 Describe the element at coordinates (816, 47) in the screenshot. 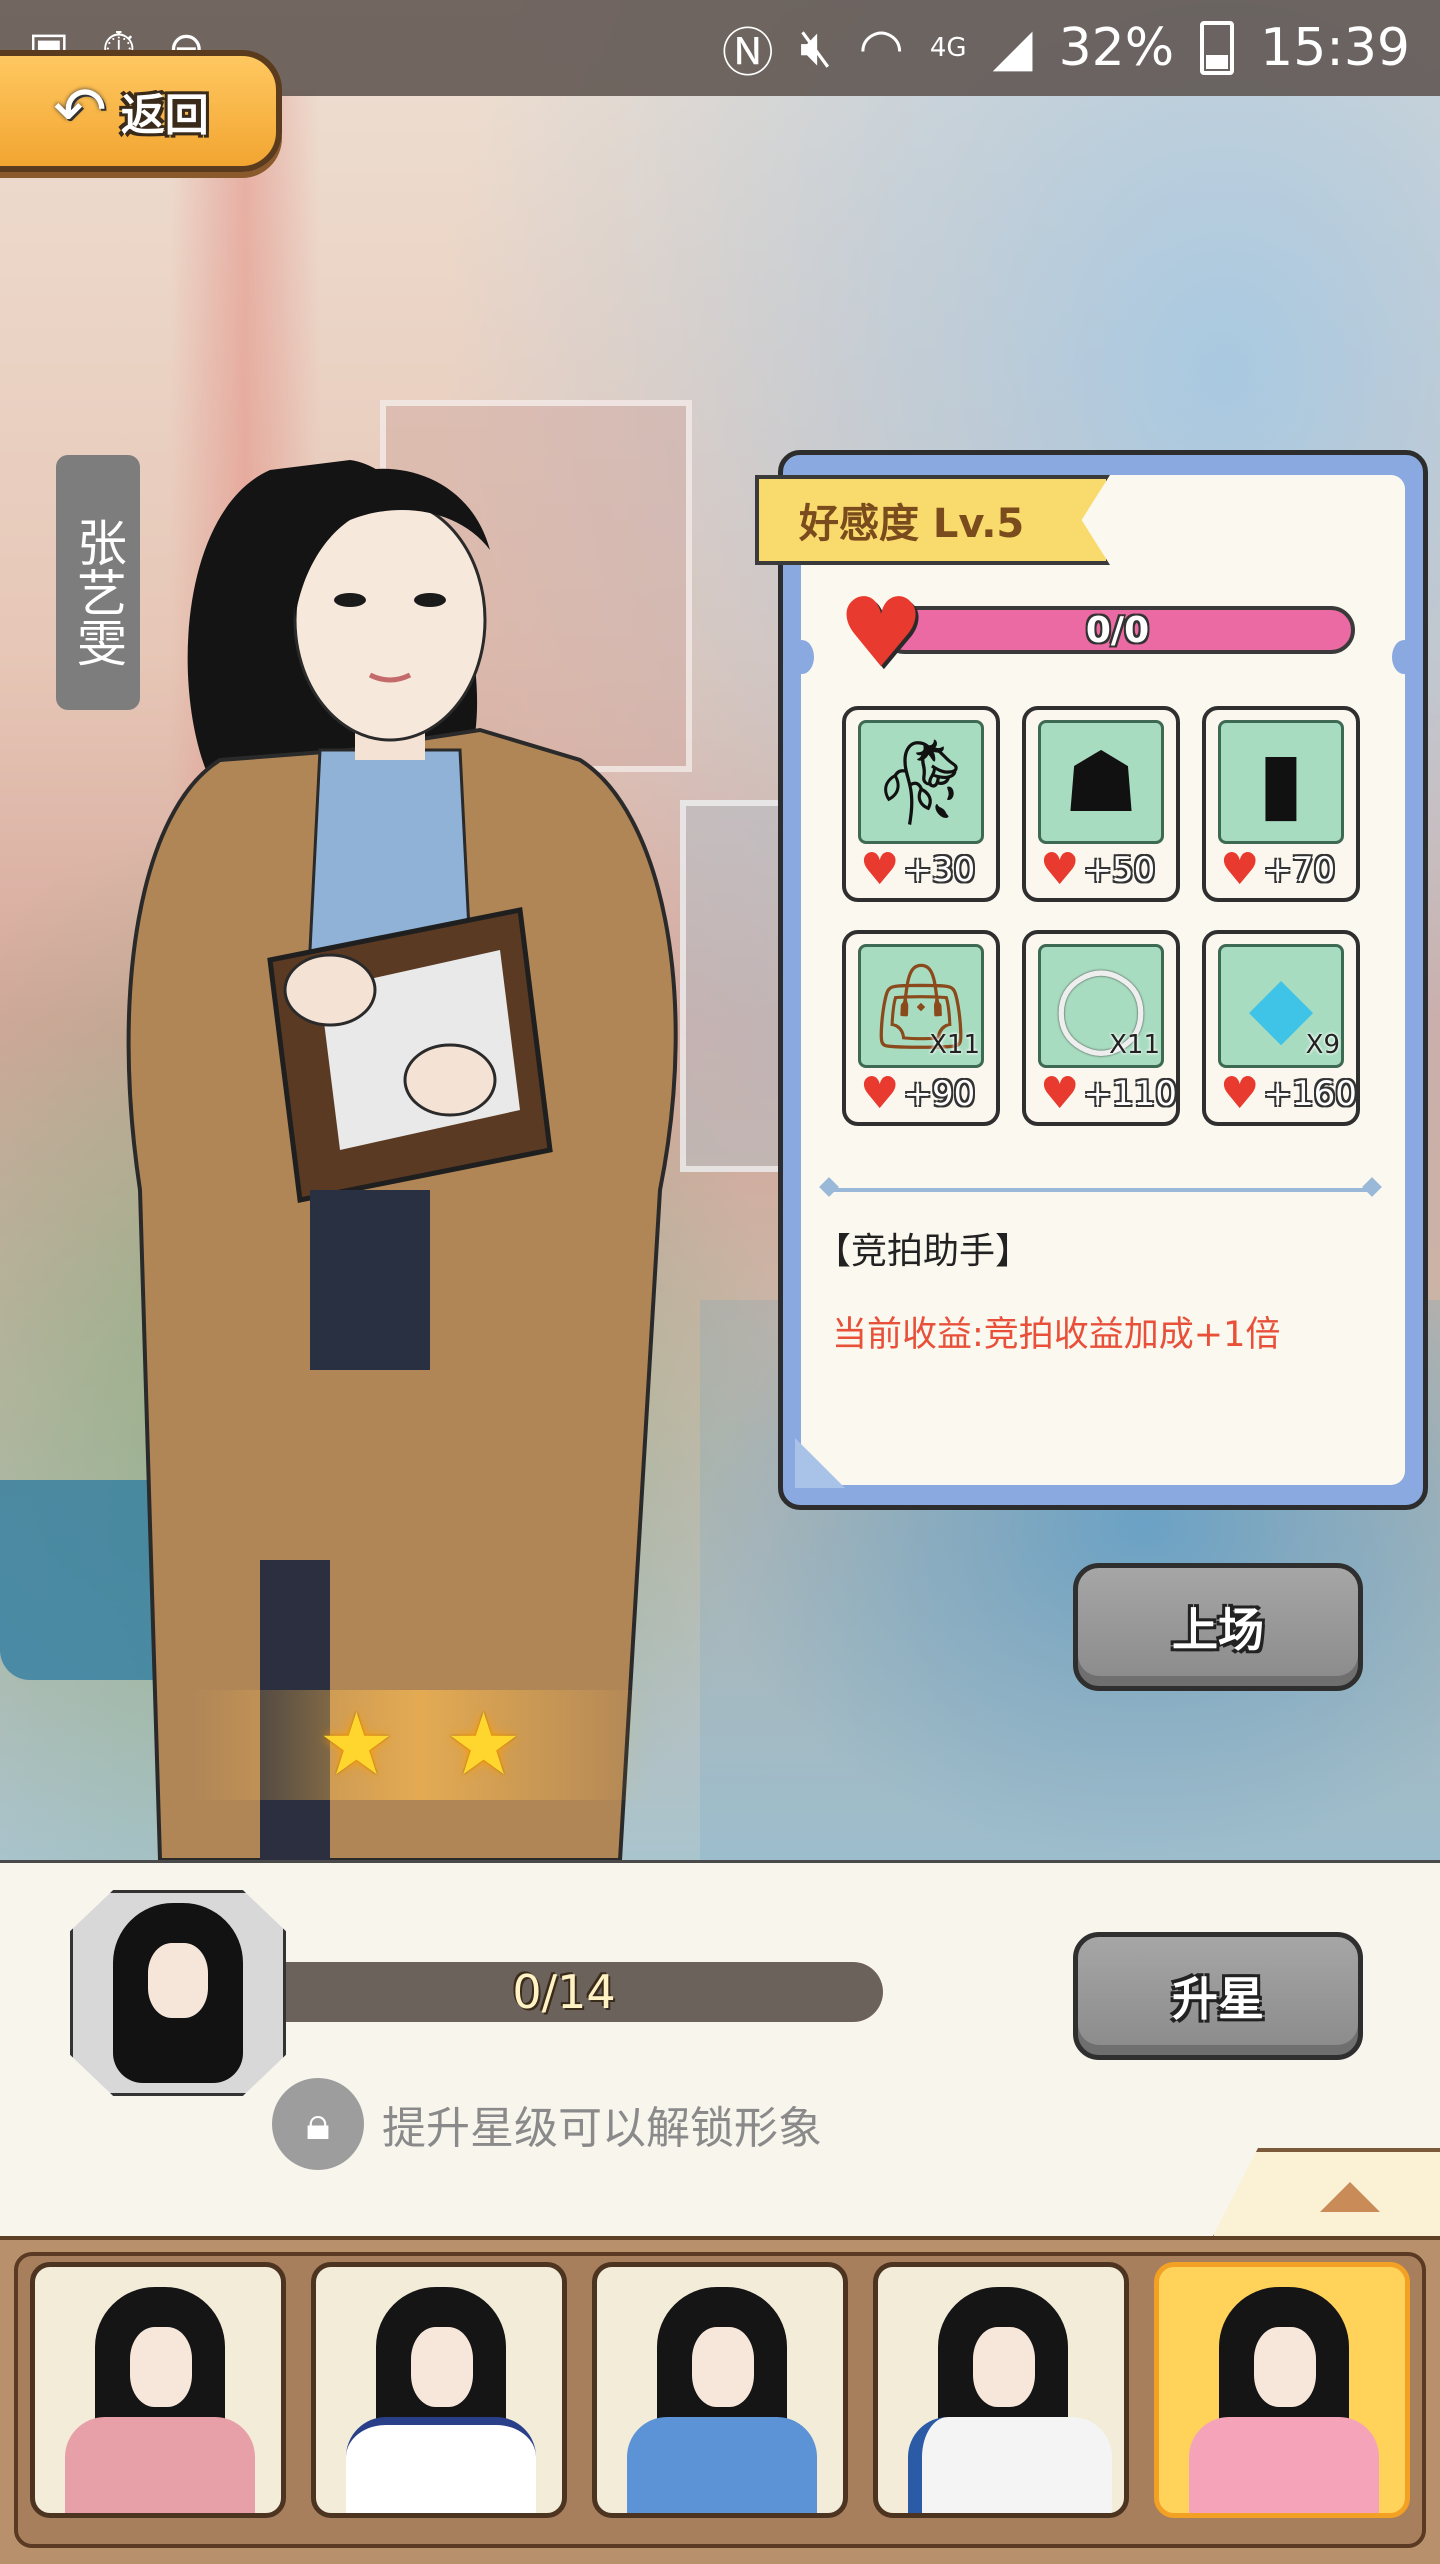

I see `mute-icon: 🔇︎` at that location.